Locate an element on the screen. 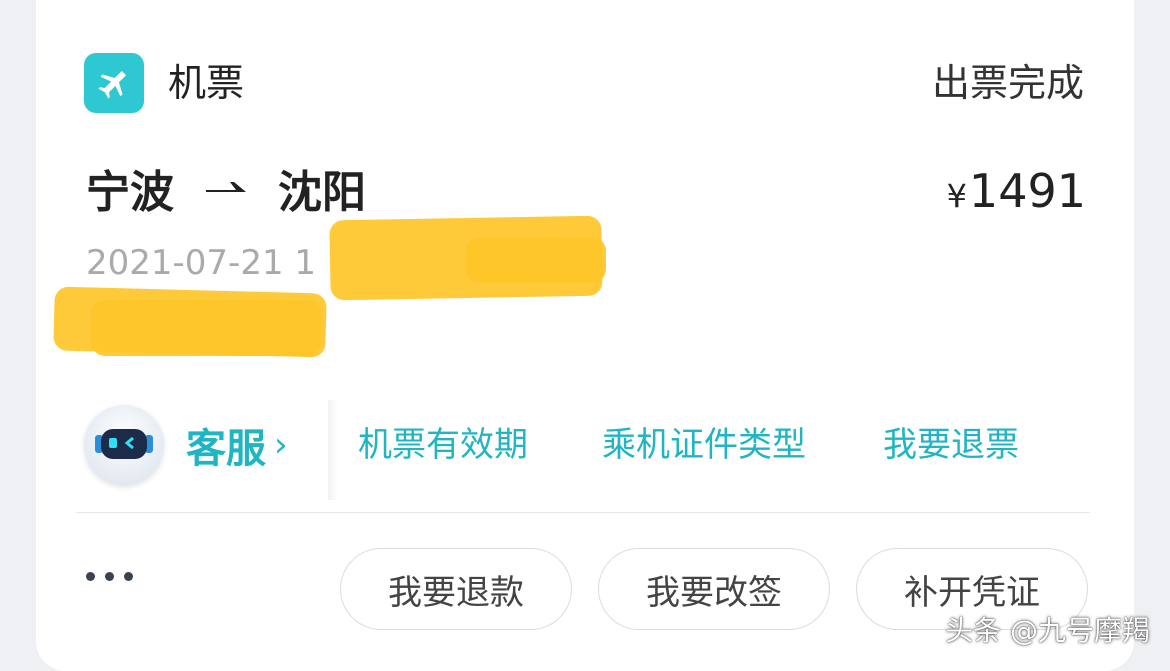 Image resolution: width=1170 pixels, height=671 pixels. change-ticket-button: 我要改签 is located at coordinates (714, 589).